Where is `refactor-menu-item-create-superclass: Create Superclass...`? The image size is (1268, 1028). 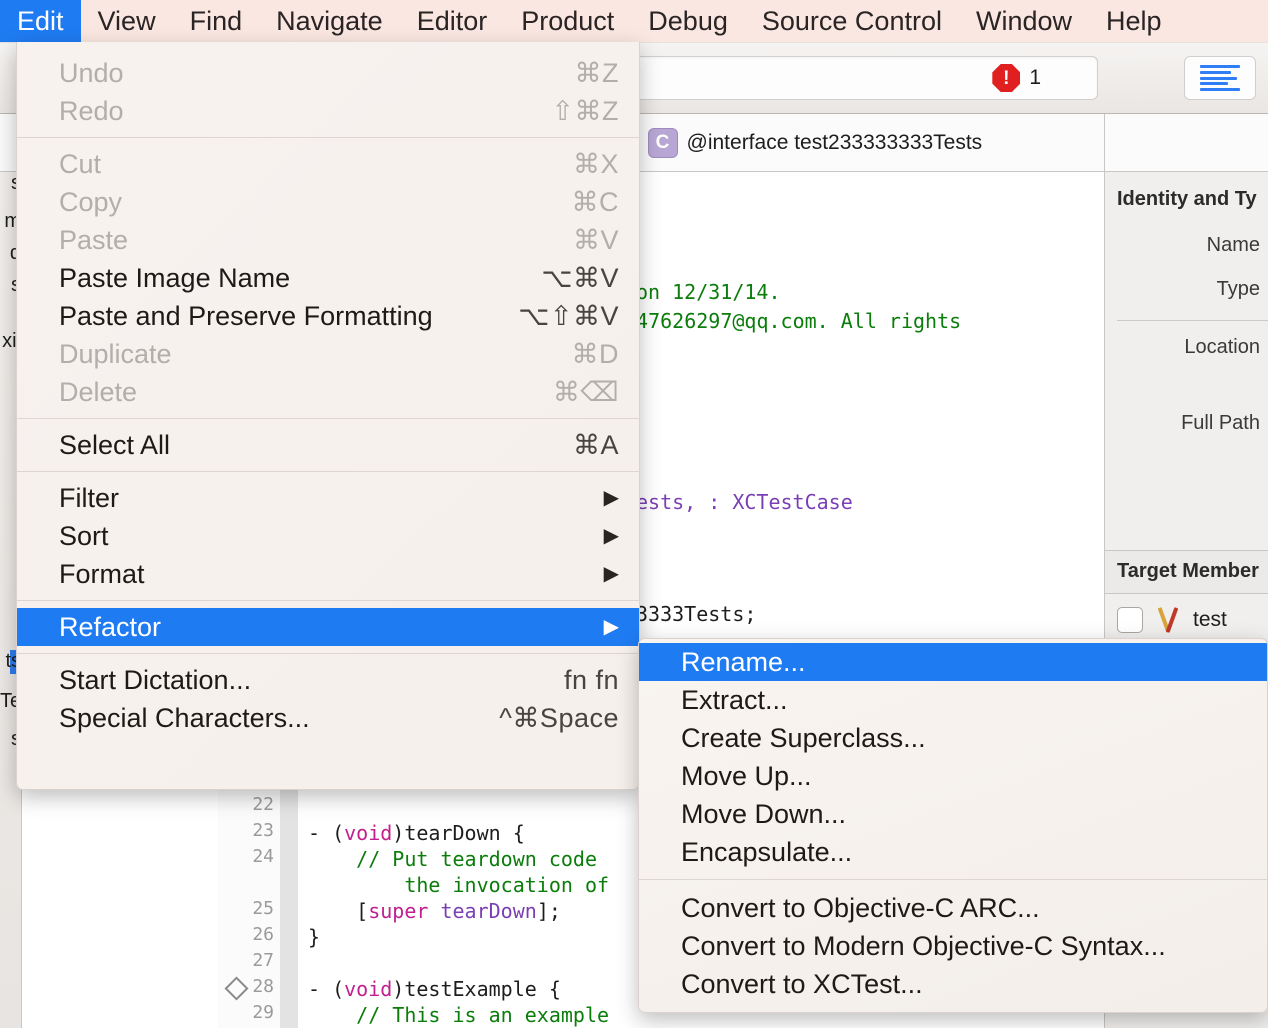 refactor-menu-item-create-superclass: Create Superclass... is located at coordinates (953, 738).